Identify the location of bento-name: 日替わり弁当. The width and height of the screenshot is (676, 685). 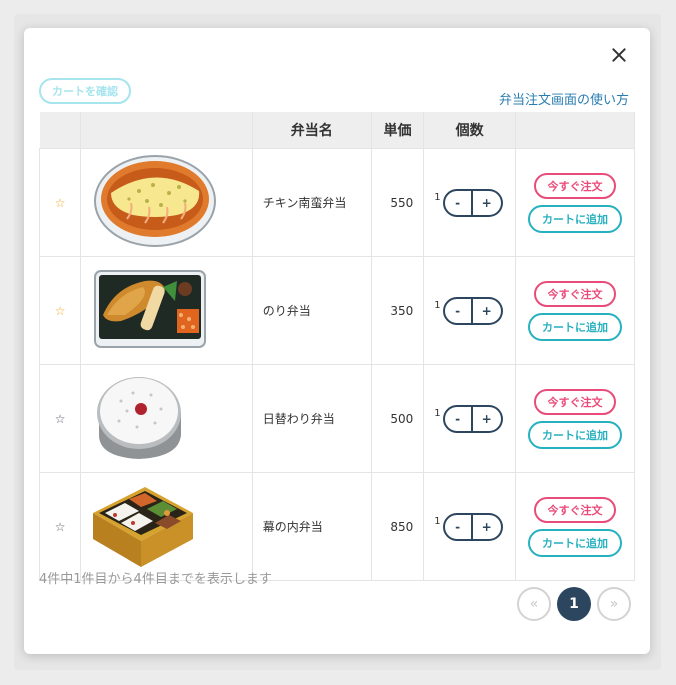
(311, 418).